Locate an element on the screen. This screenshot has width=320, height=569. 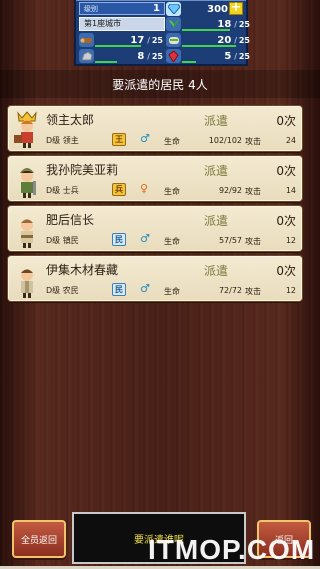
food-icon is located at coordinates (173, 40).